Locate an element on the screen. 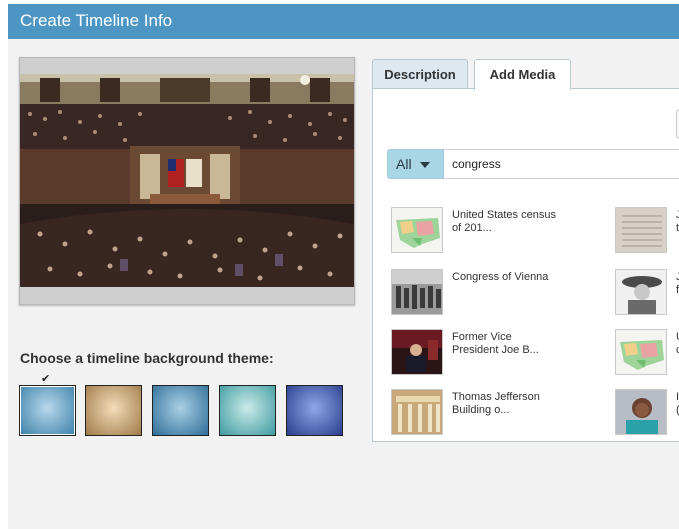 Image resolution: width=679 pixels, height=529 pixels. result-item: Jt is located at coordinates (647, 231).